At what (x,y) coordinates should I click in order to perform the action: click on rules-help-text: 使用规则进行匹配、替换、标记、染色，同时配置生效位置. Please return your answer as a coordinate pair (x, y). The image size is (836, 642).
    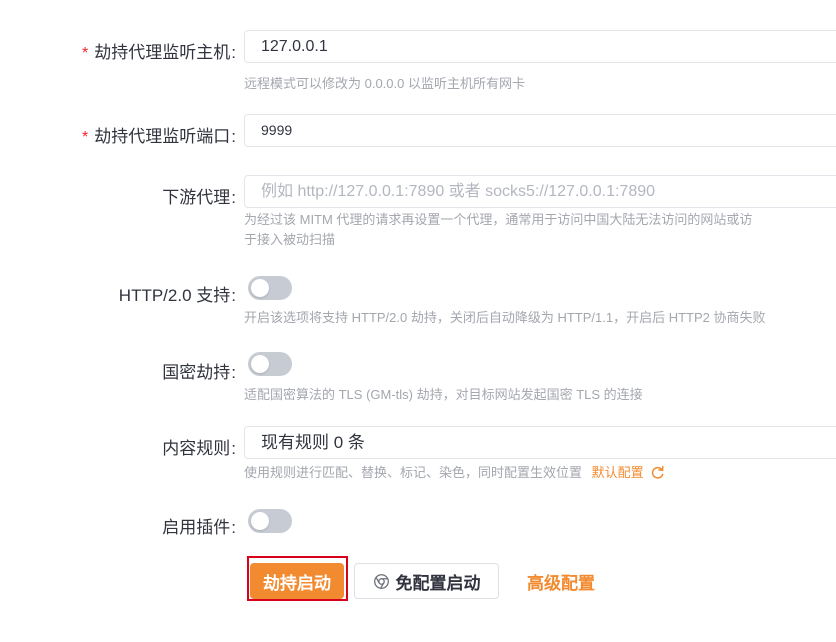
    Looking at the image, I should click on (413, 472).